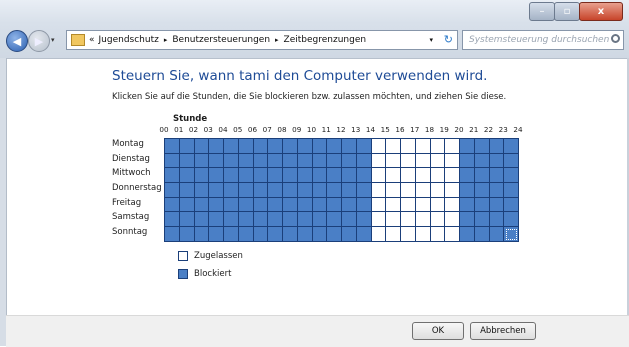  Describe the element at coordinates (39, 41) in the screenshot. I see `forward-button: ▶` at that location.